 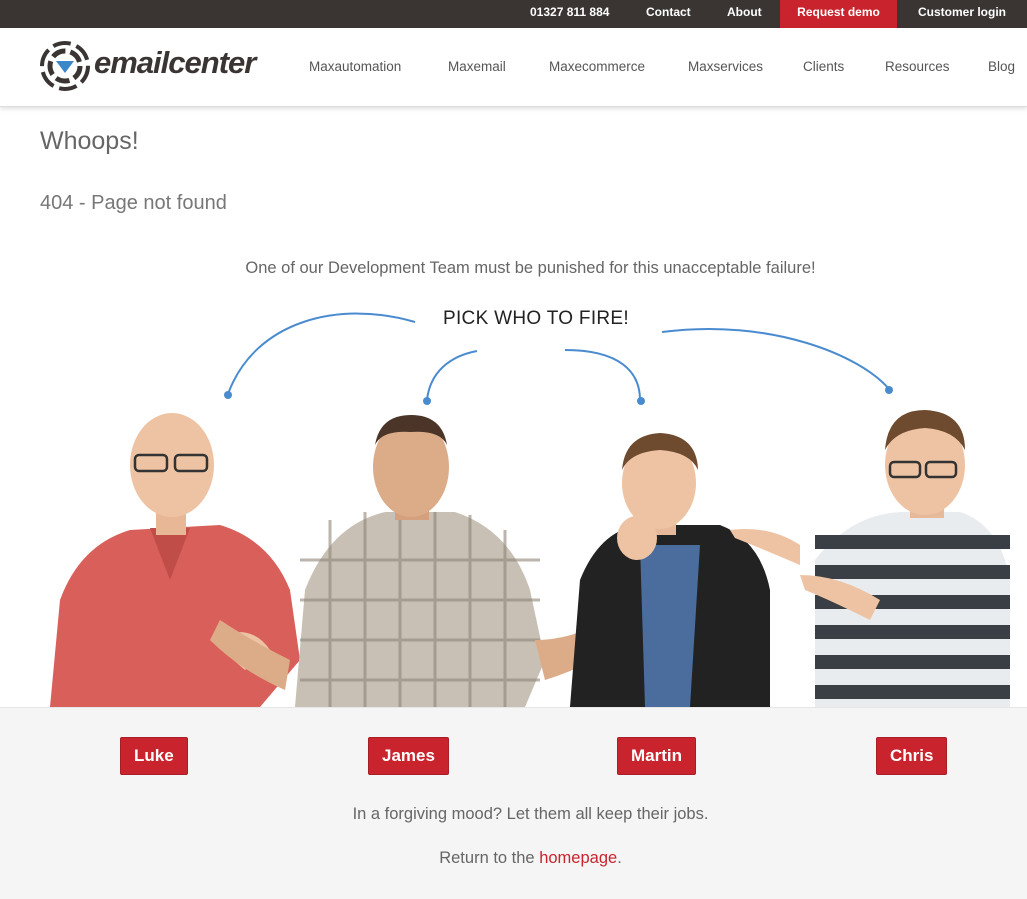 I want to click on fire-martin-button: Martin, so click(x=656, y=756).